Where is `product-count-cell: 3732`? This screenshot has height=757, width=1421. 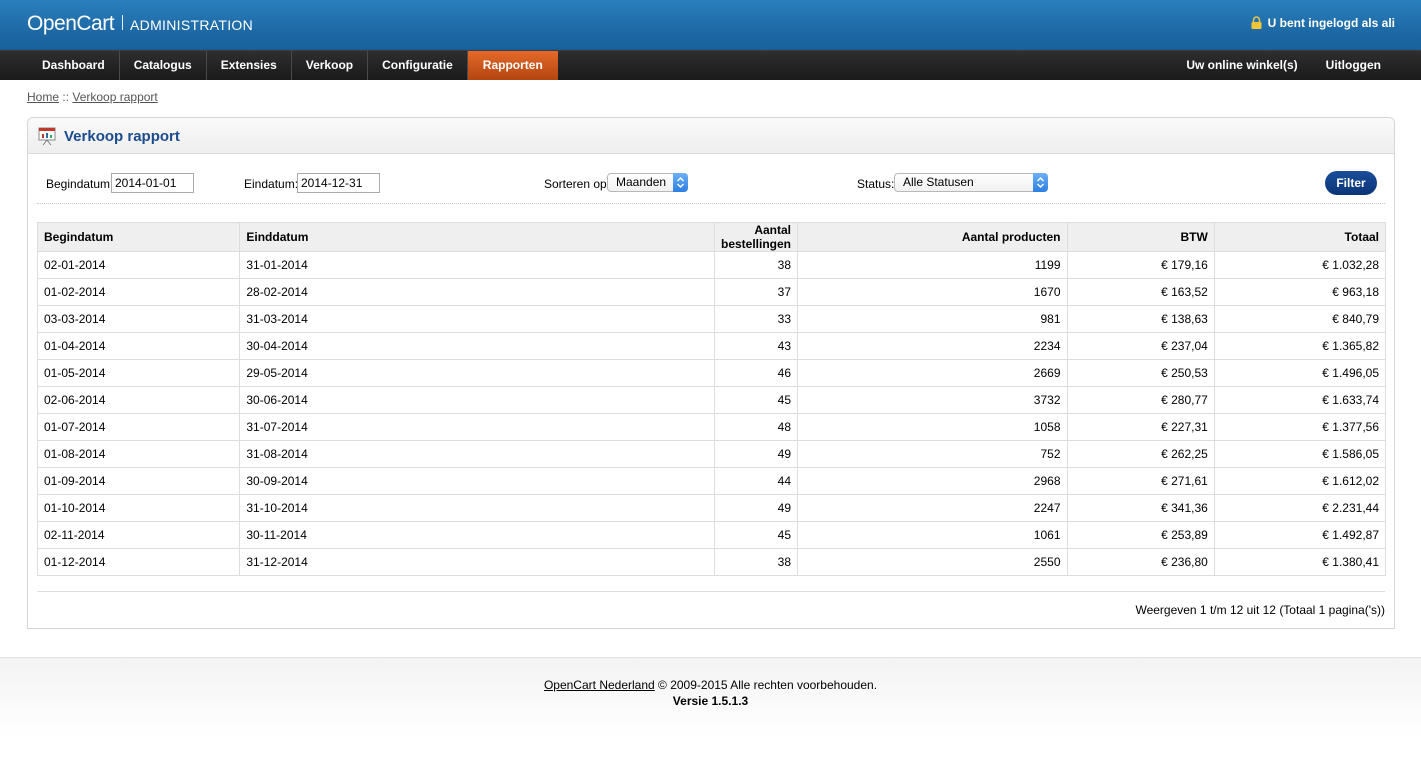 product-count-cell: 3732 is located at coordinates (932, 400).